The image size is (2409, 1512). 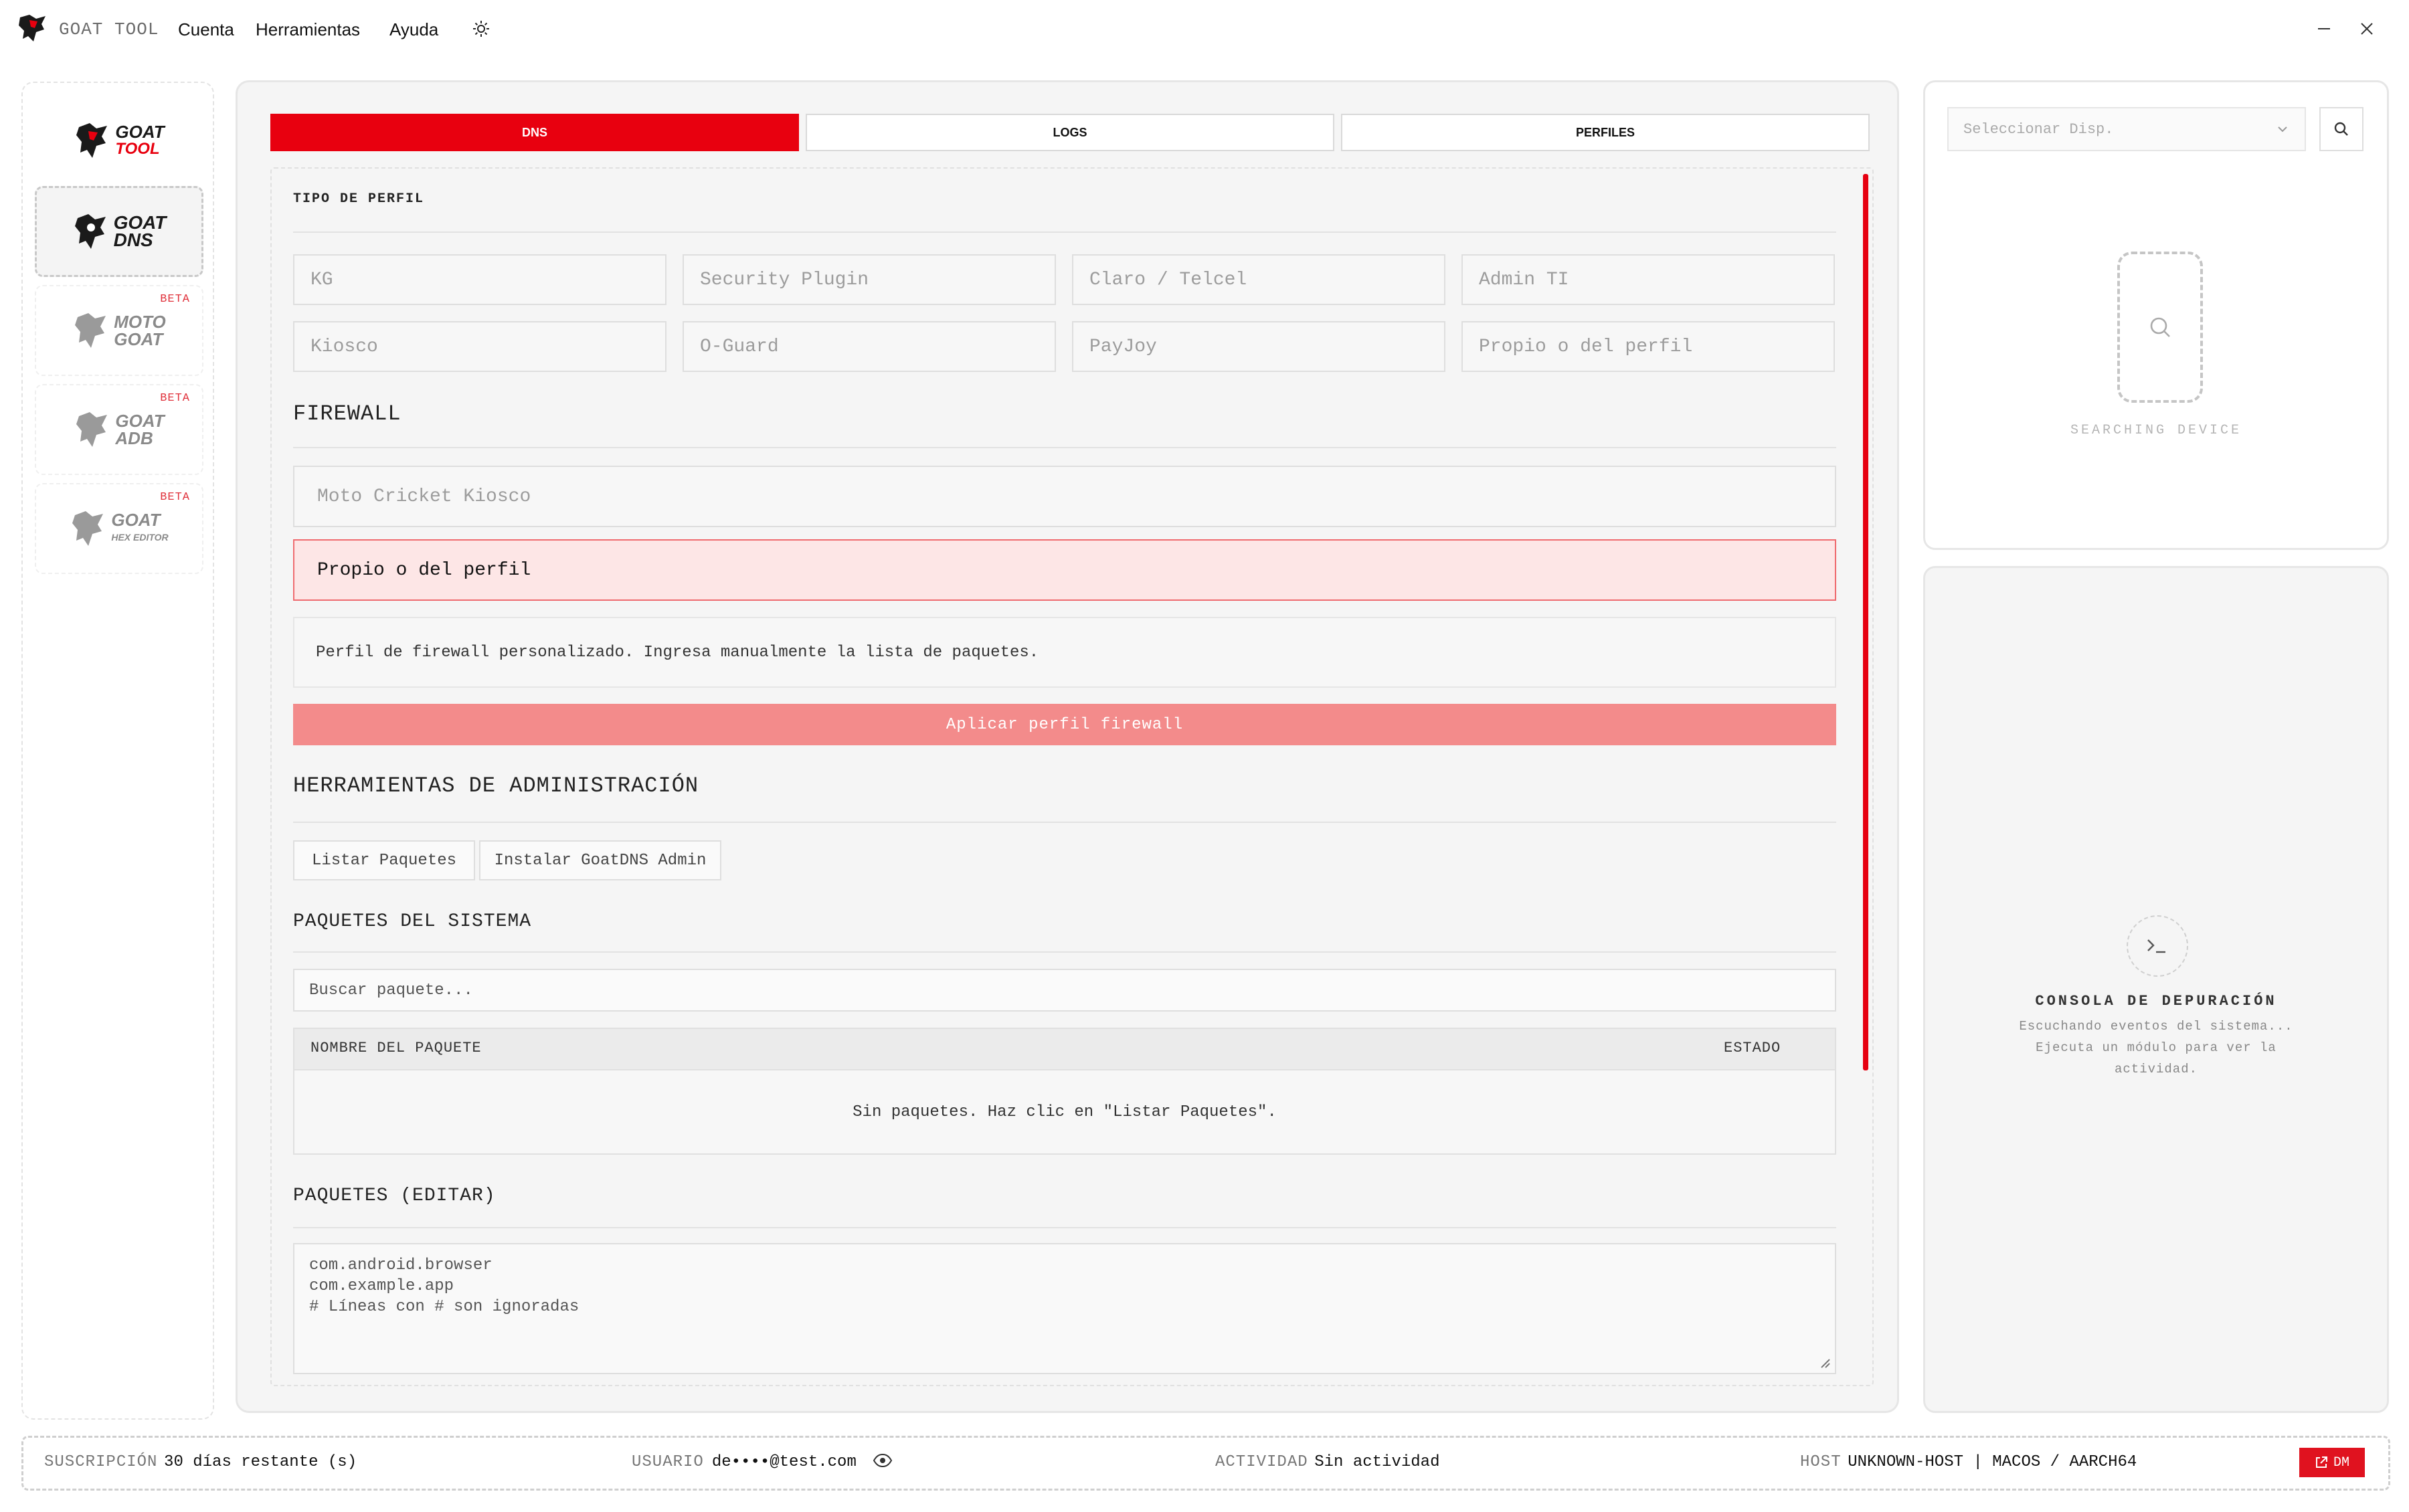 What do you see at coordinates (1866, 622) in the screenshot?
I see `scrollbar` at bounding box center [1866, 622].